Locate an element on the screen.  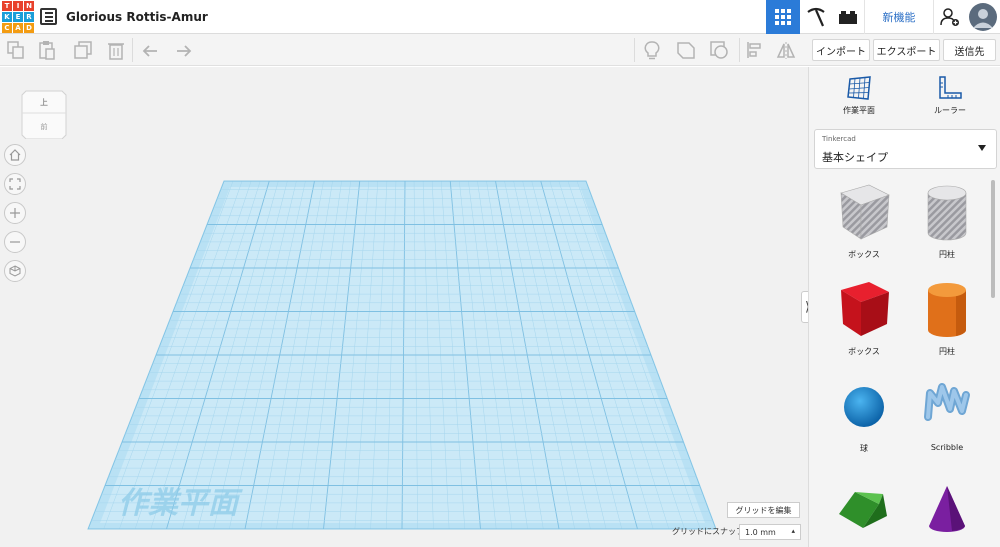
shape-library-select: Tinkercad 基本シェイプ is located at coordinates (905, 149).